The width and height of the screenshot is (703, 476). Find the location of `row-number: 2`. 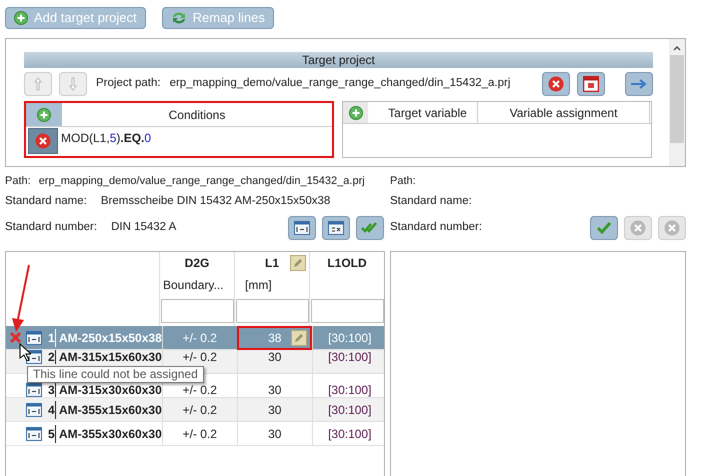

row-number: 2 is located at coordinates (52, 357).